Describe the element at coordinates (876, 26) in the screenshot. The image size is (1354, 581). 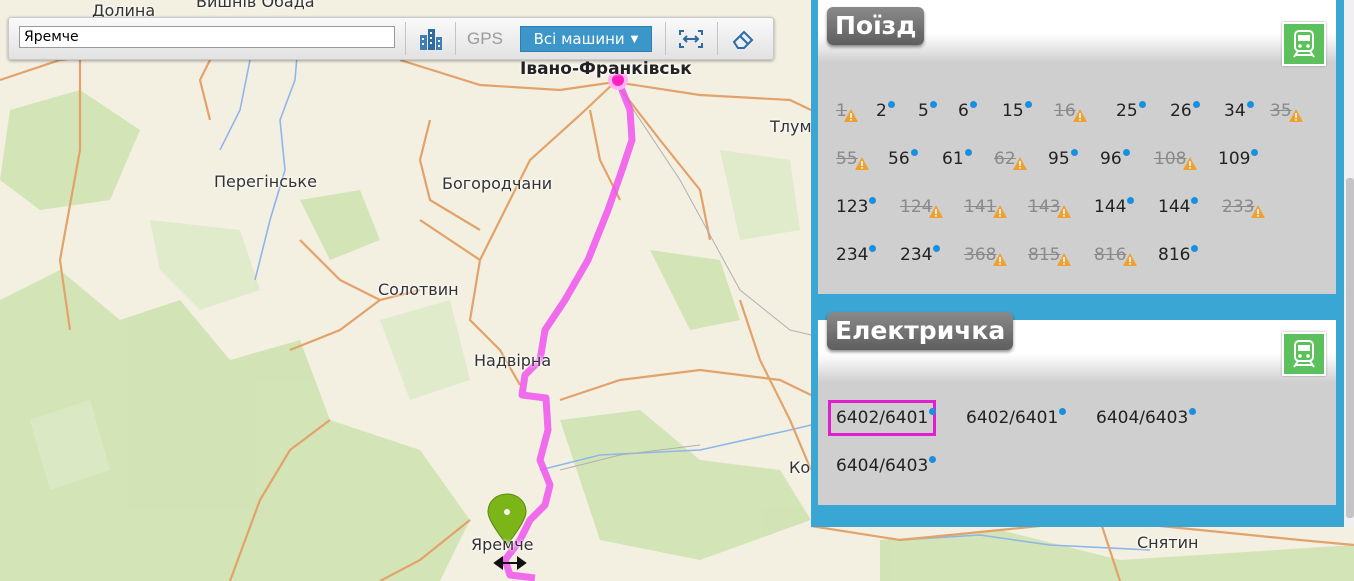
I see `train-section-title: Поїзд` at that location.